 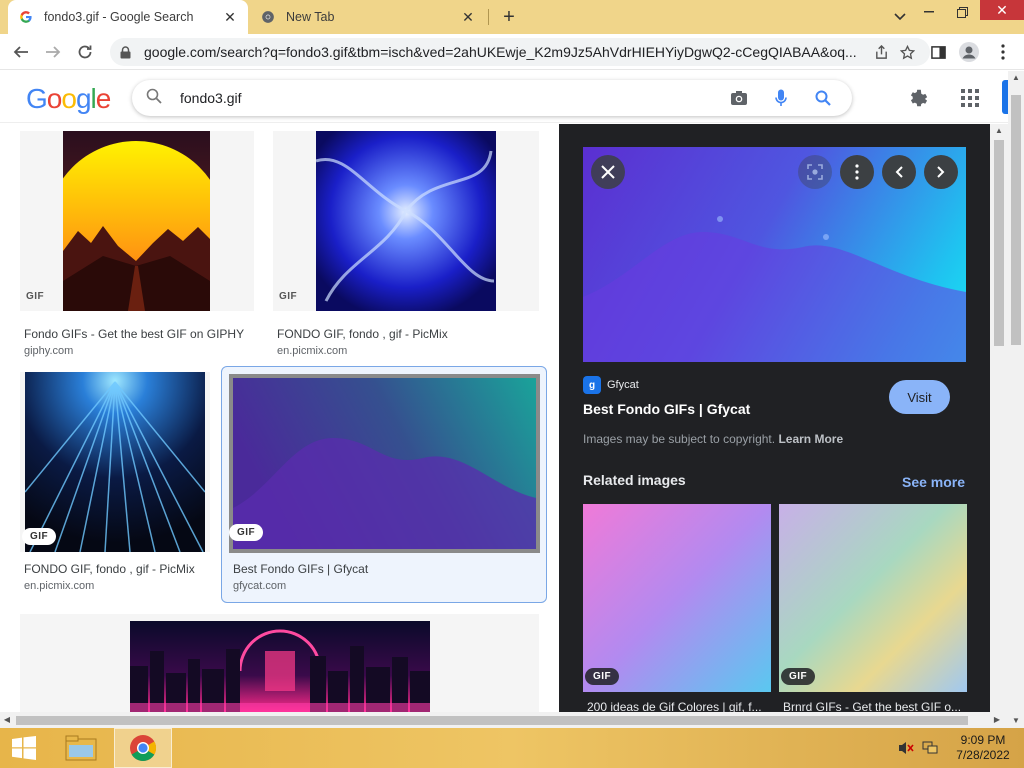 I want to click on result-title: Best Fondo GIFs | Gfycat, so click(x=300, y=569).